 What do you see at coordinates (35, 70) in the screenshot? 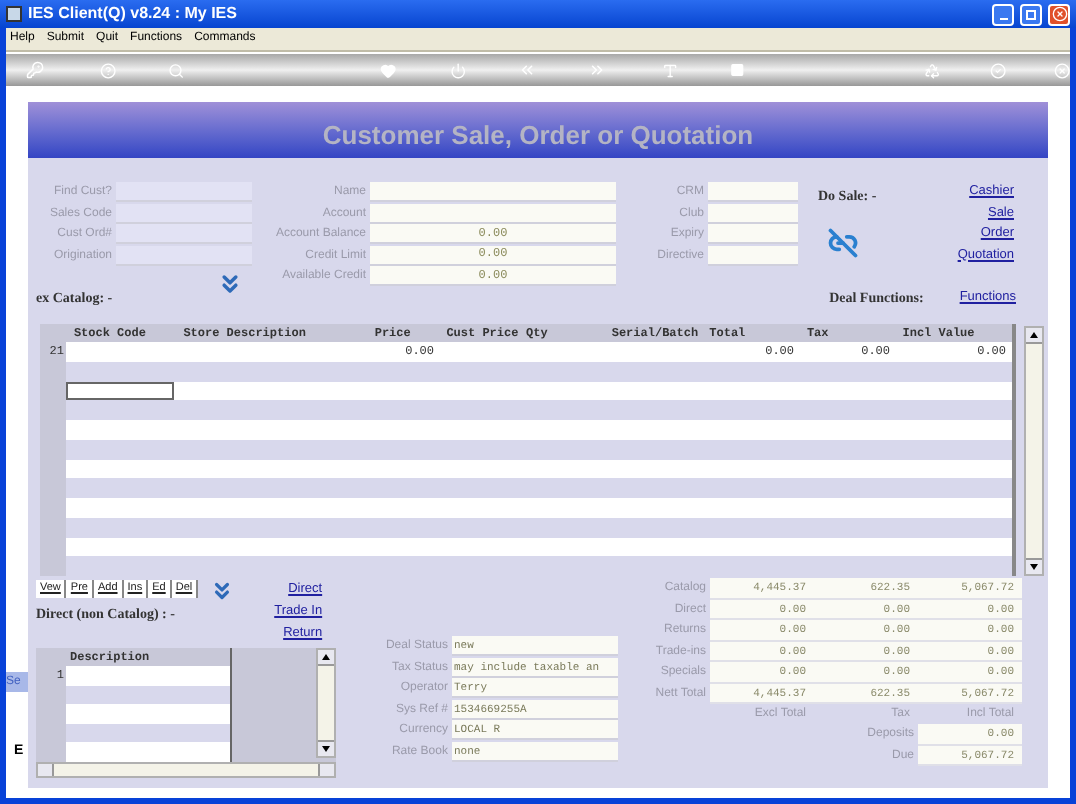
I see `key-icon` at bounding box center [35, 70].